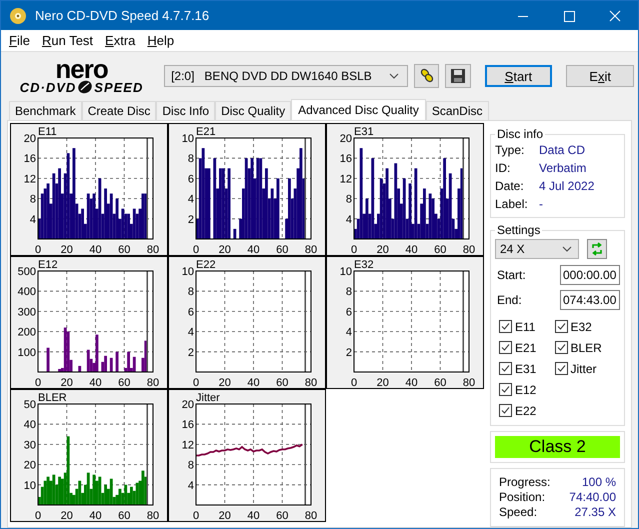  What do you see at coordinates (557, 447) in the screenshot?
I see `result-badge: Class 2` at bounding box center [557, 447].